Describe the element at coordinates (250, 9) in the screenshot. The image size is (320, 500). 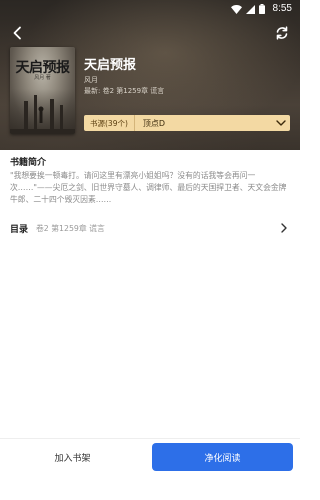
I see `signal-icon` at that location.